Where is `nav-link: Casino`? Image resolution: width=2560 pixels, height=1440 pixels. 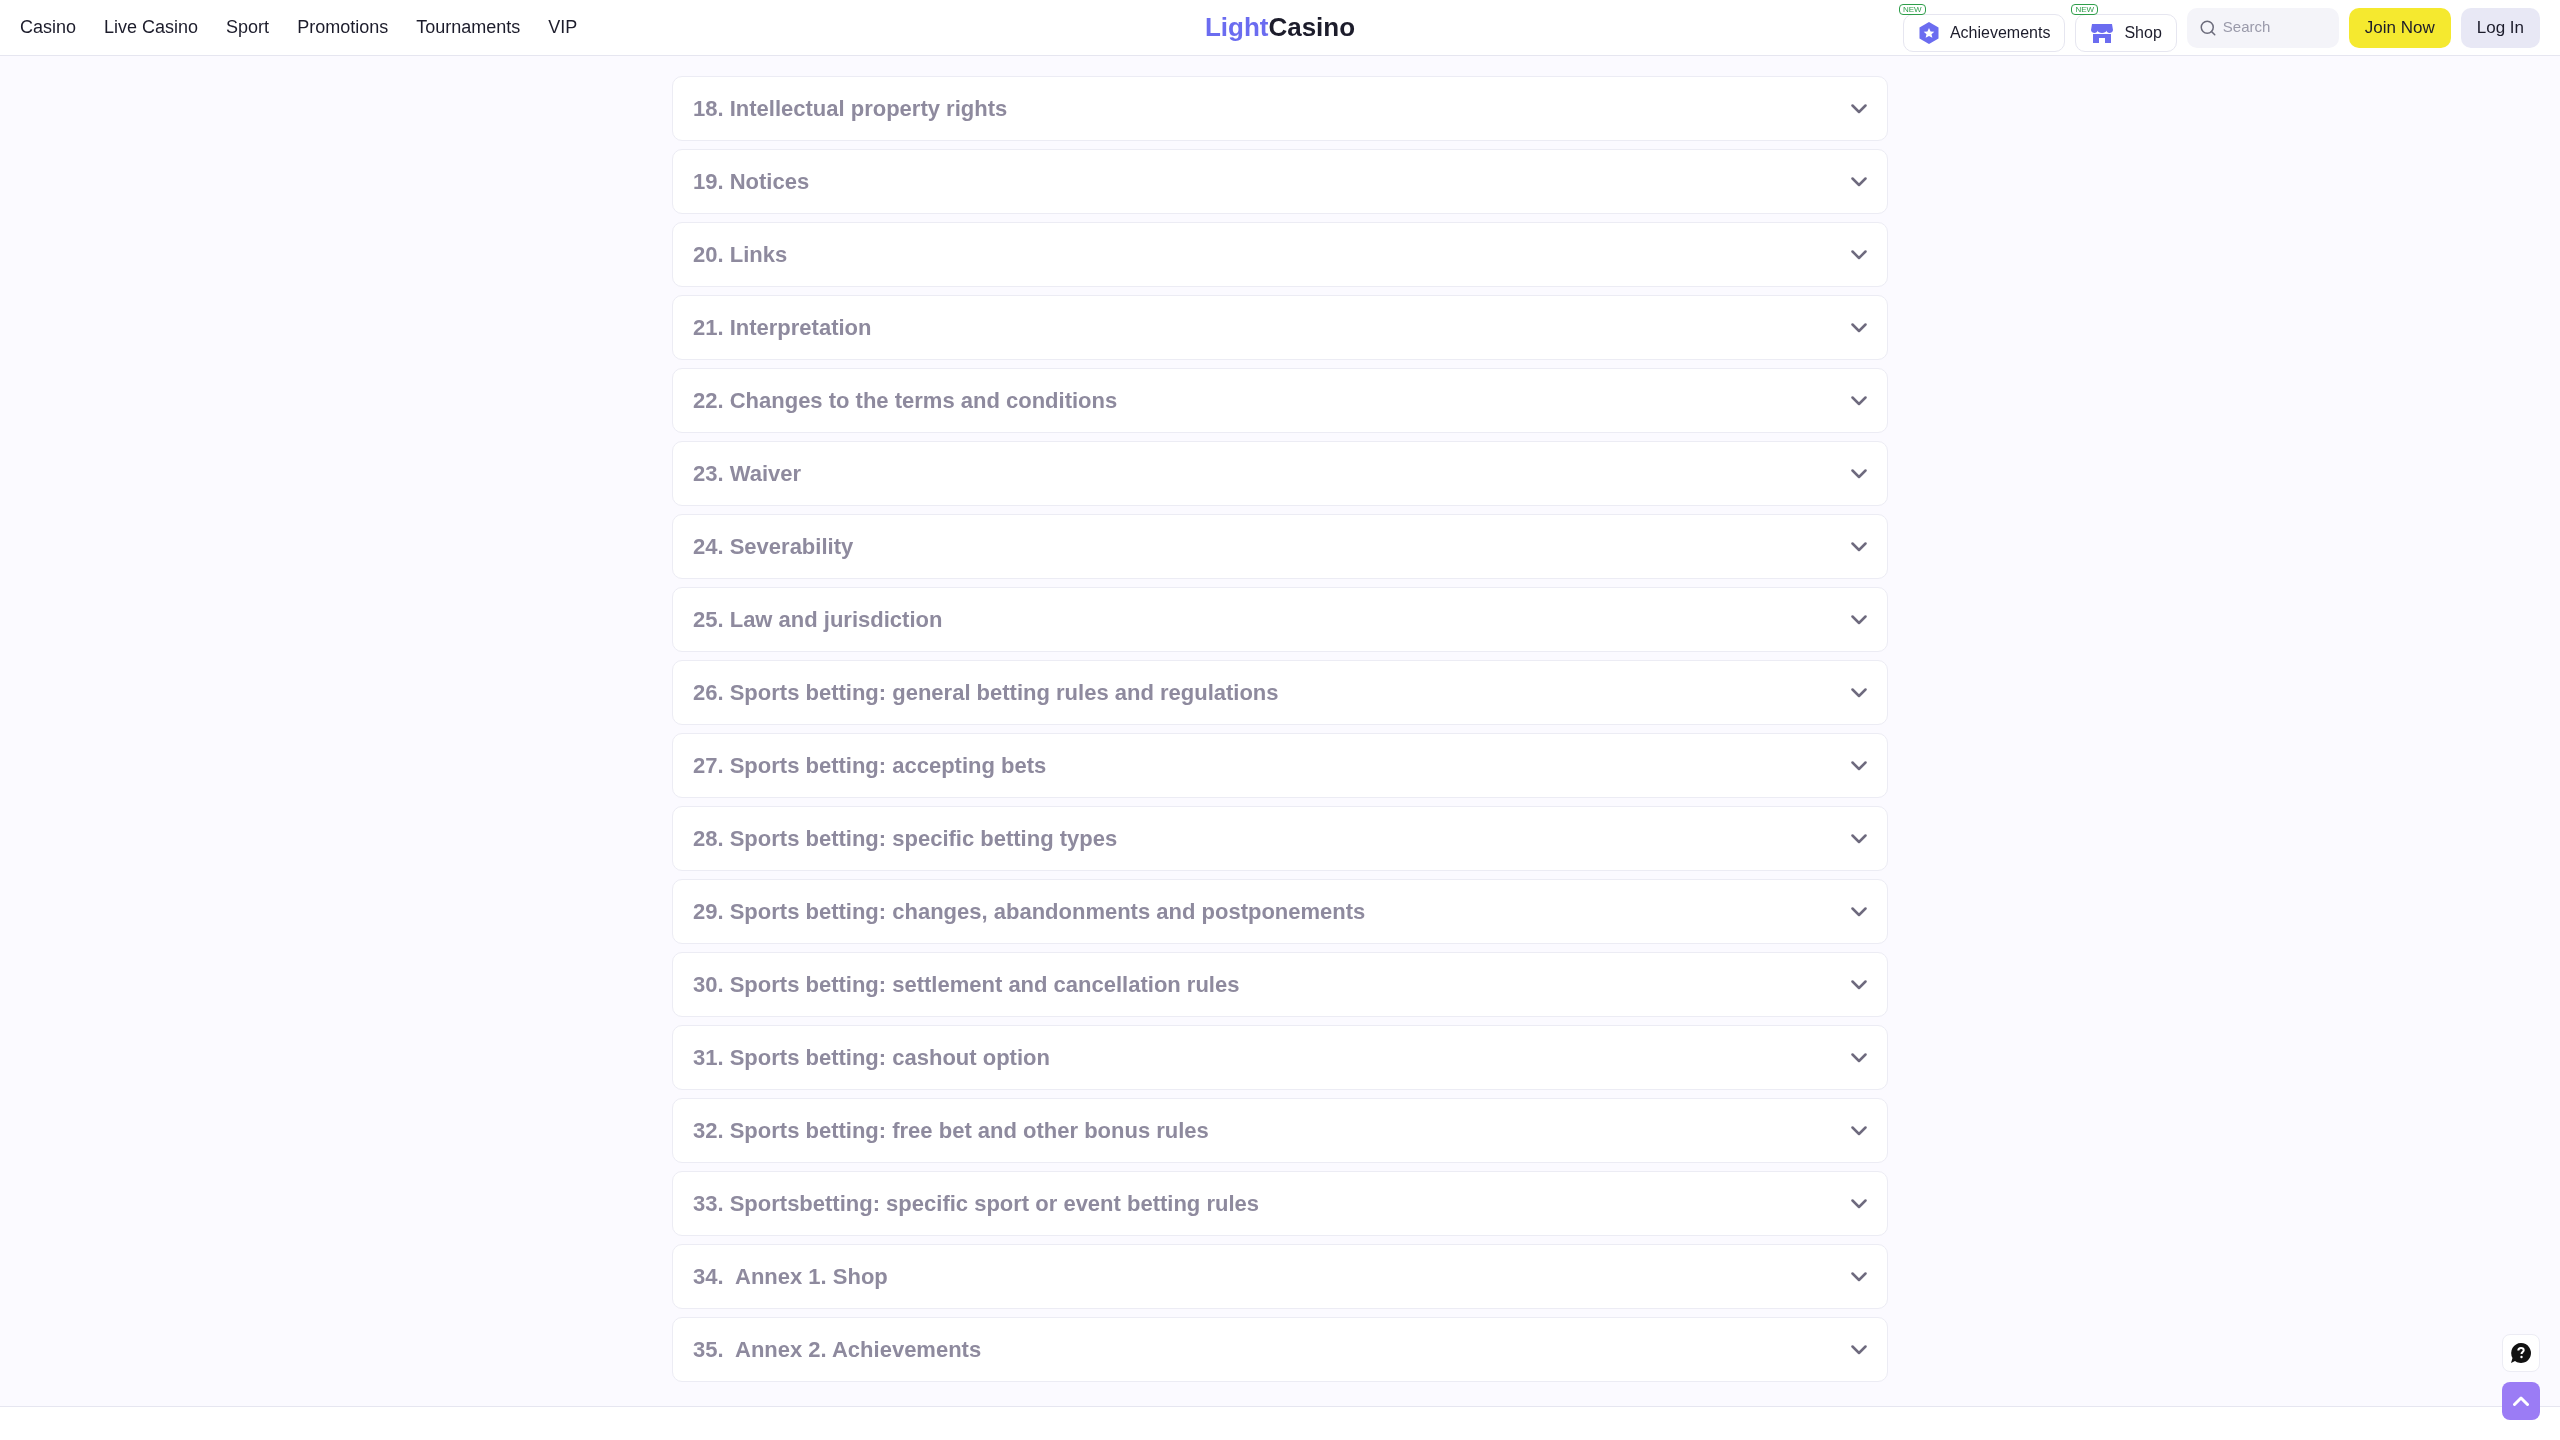
nav-link: Casino is located at coordinates (48, 27).